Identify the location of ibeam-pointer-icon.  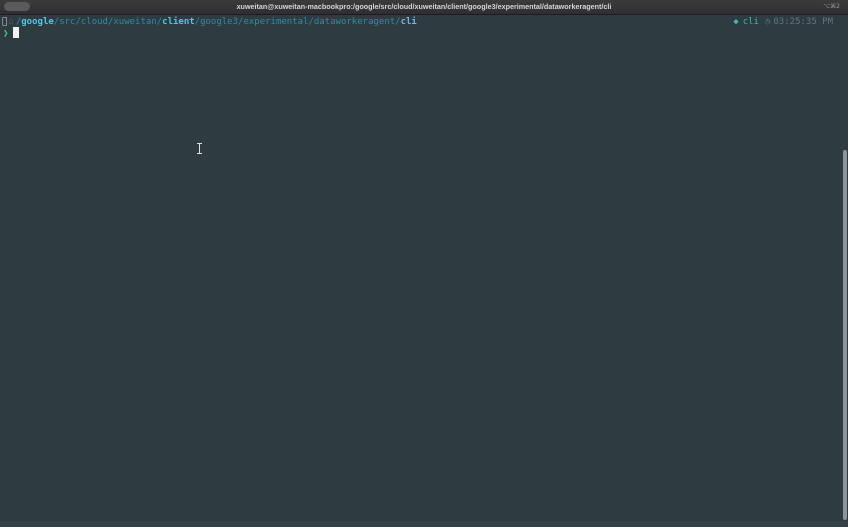
(200, 148).